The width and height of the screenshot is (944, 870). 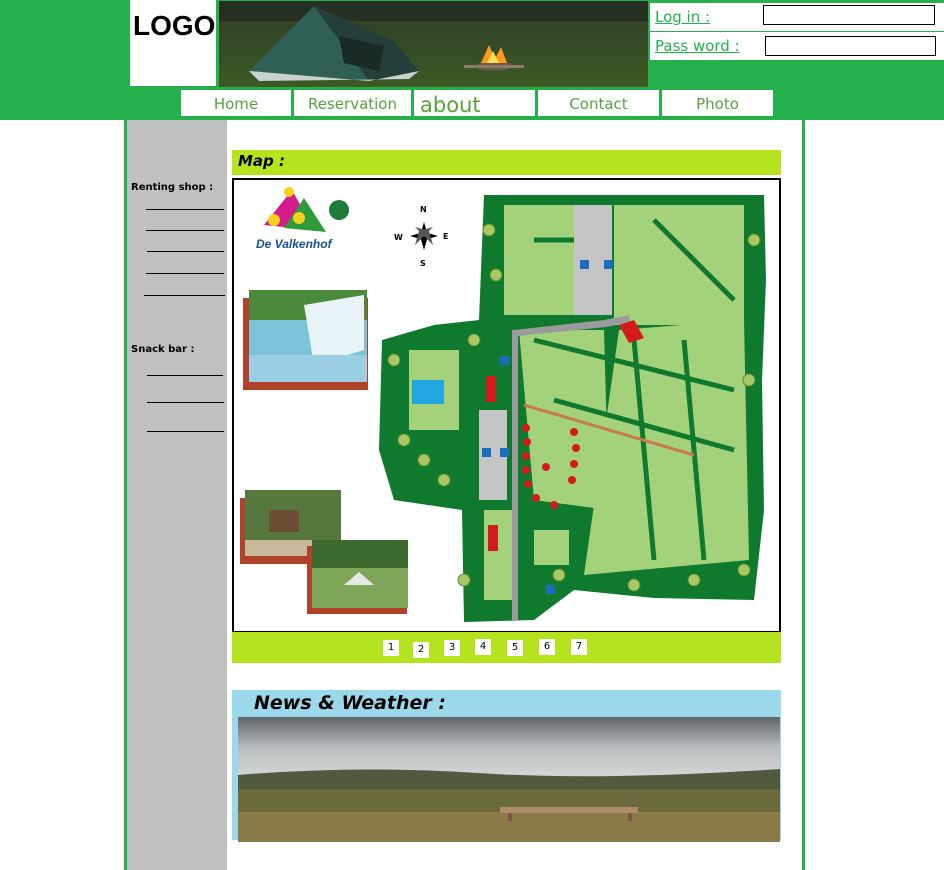 I want to click on compass-e: E, so click(x=445, y=236).